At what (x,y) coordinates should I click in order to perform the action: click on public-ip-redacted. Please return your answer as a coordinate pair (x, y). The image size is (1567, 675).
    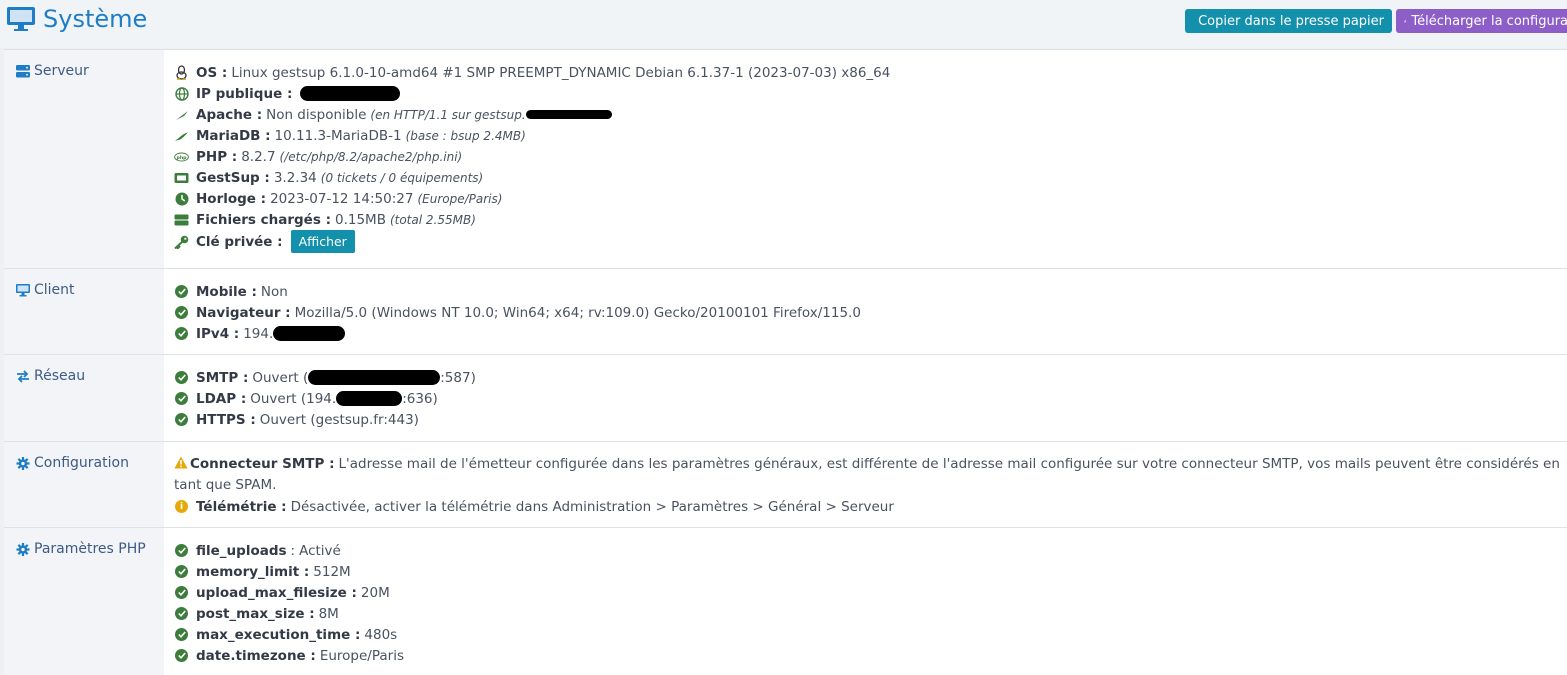
    Looking at the image, I should click on (350, 93).